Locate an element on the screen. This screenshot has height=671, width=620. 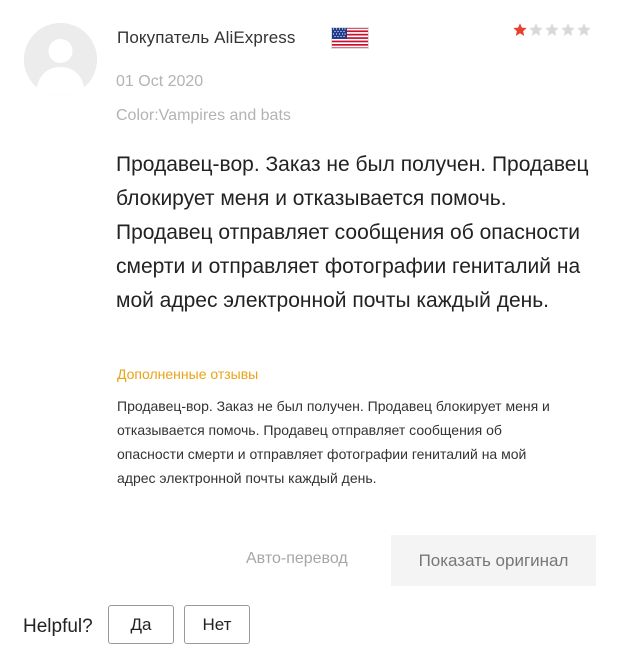
helpful-no-button: Нет is located at coordinates (217, 624).